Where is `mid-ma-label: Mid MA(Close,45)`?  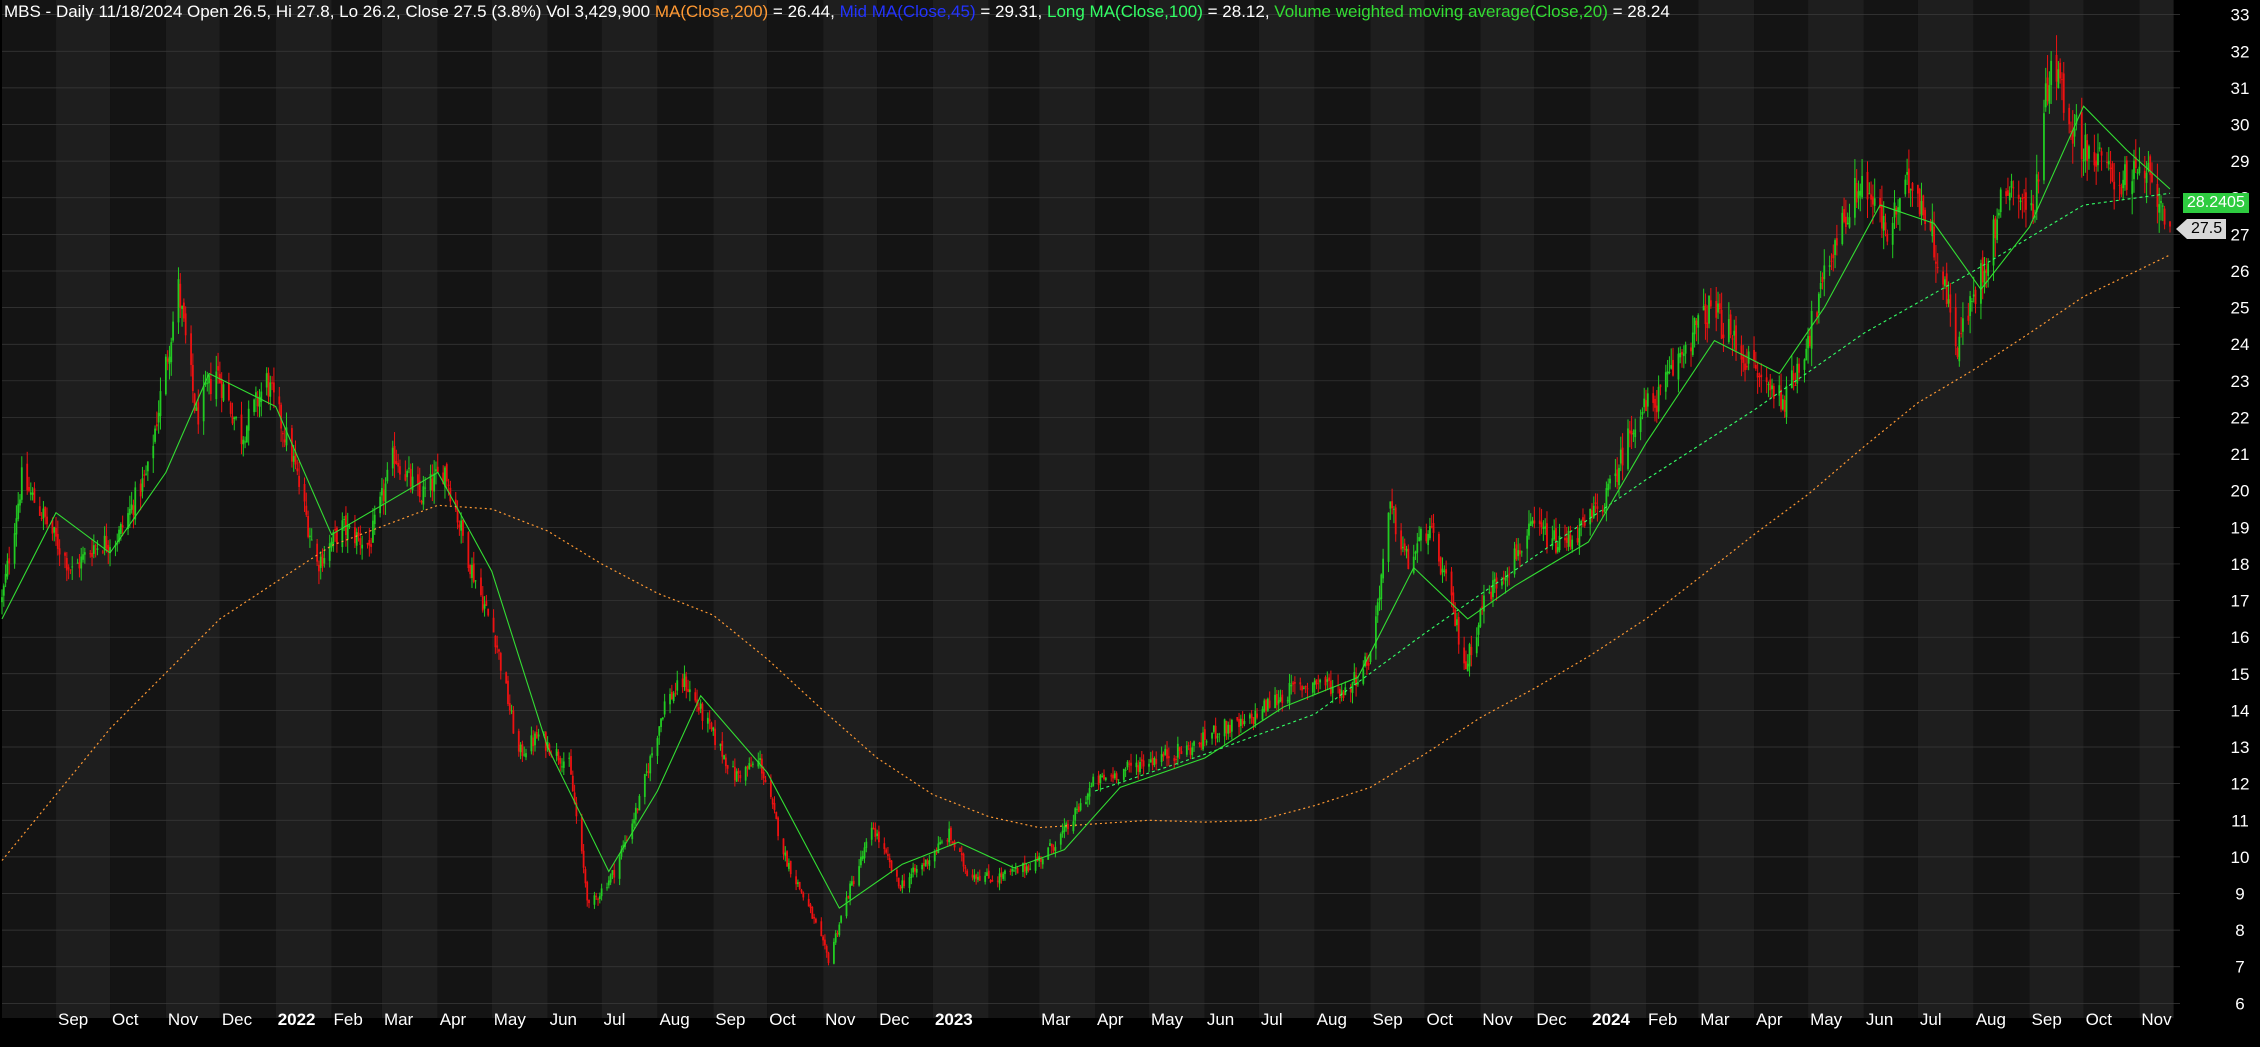 mid-ma-label: Mid MA(Close,45) is located at coordinates (907, 11).